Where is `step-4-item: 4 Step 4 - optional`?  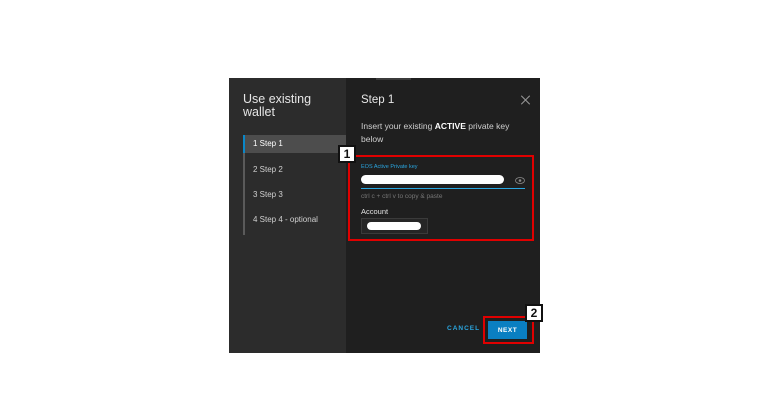 step-4-item: 4 Step 4 - optional is located at coordinates (295, 220).